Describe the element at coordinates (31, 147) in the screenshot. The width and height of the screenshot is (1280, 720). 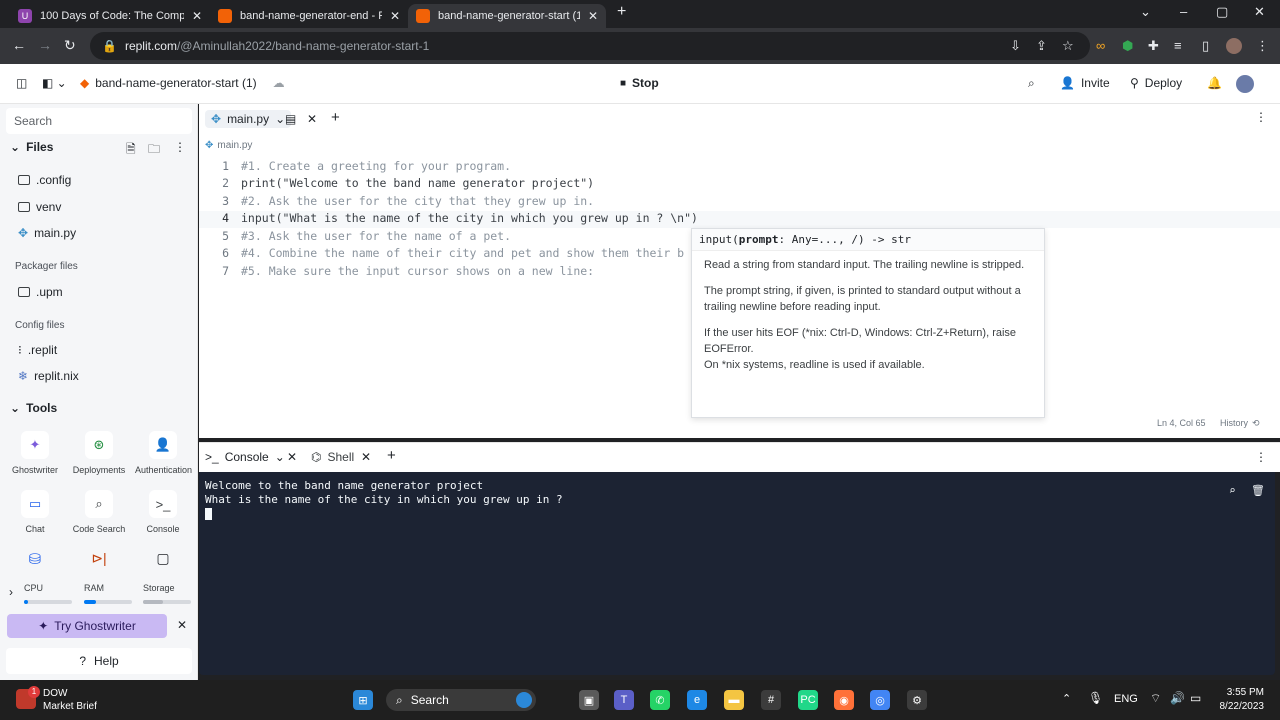
I see `files-section-header: ⌄ Files` at that location.